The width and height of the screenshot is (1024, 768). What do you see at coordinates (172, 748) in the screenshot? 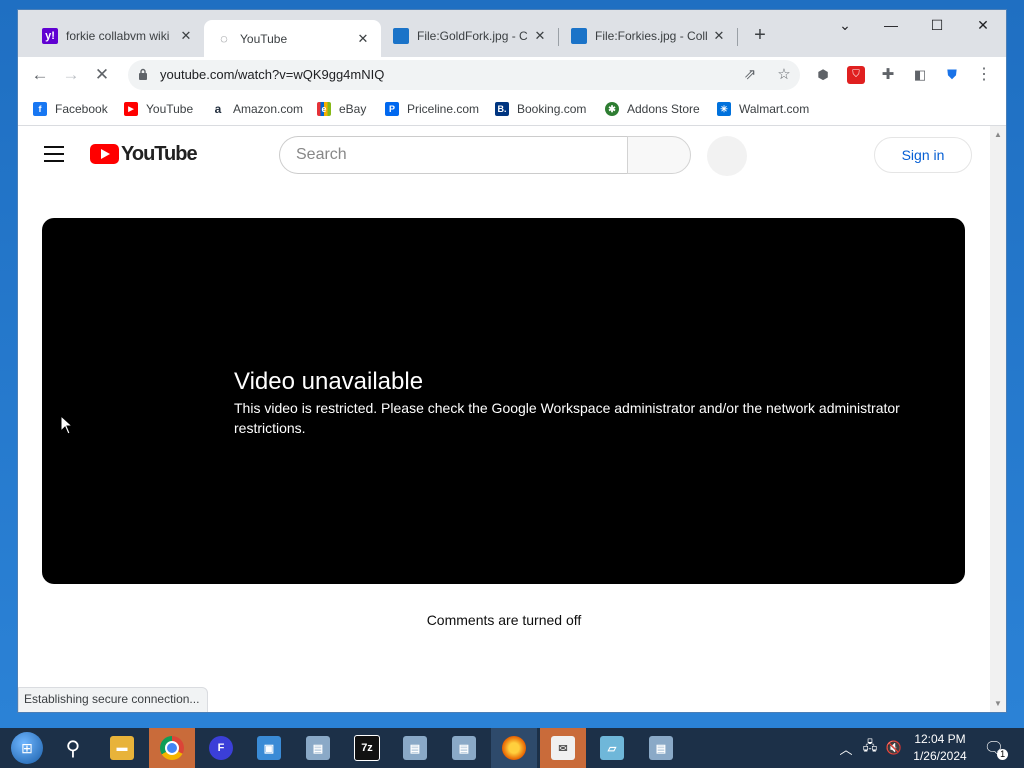
I see `taskbar-chrome` at bounding box center [172, 748].